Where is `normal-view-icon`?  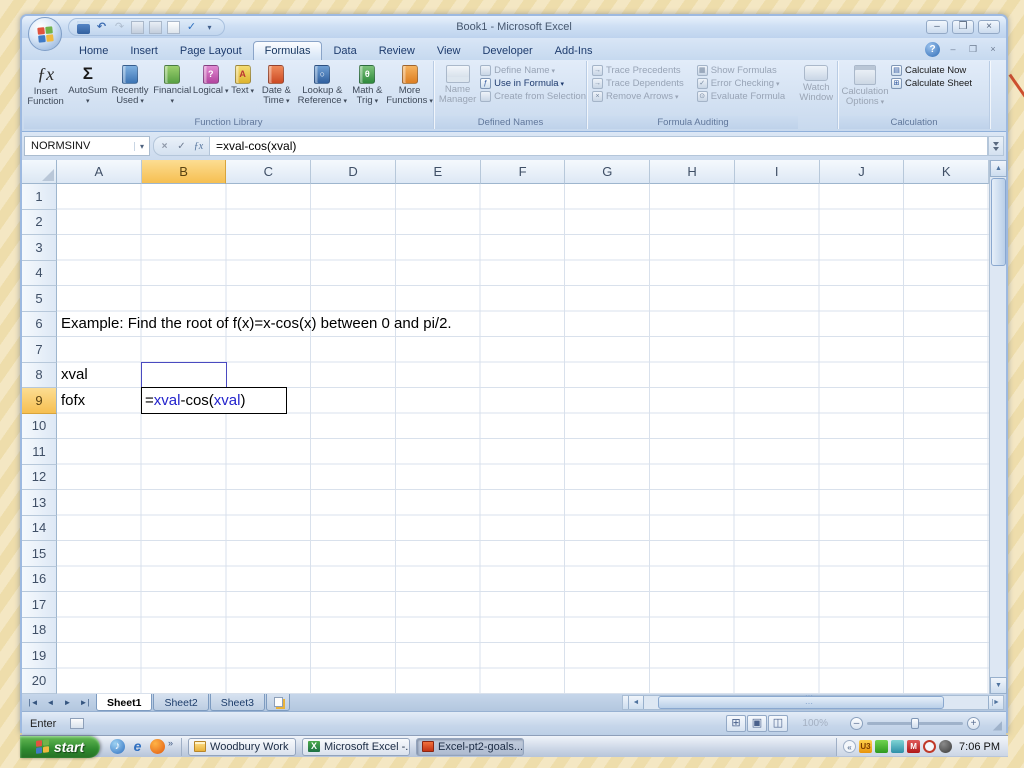 normal-view-icon is located at coordinates (736, 723).